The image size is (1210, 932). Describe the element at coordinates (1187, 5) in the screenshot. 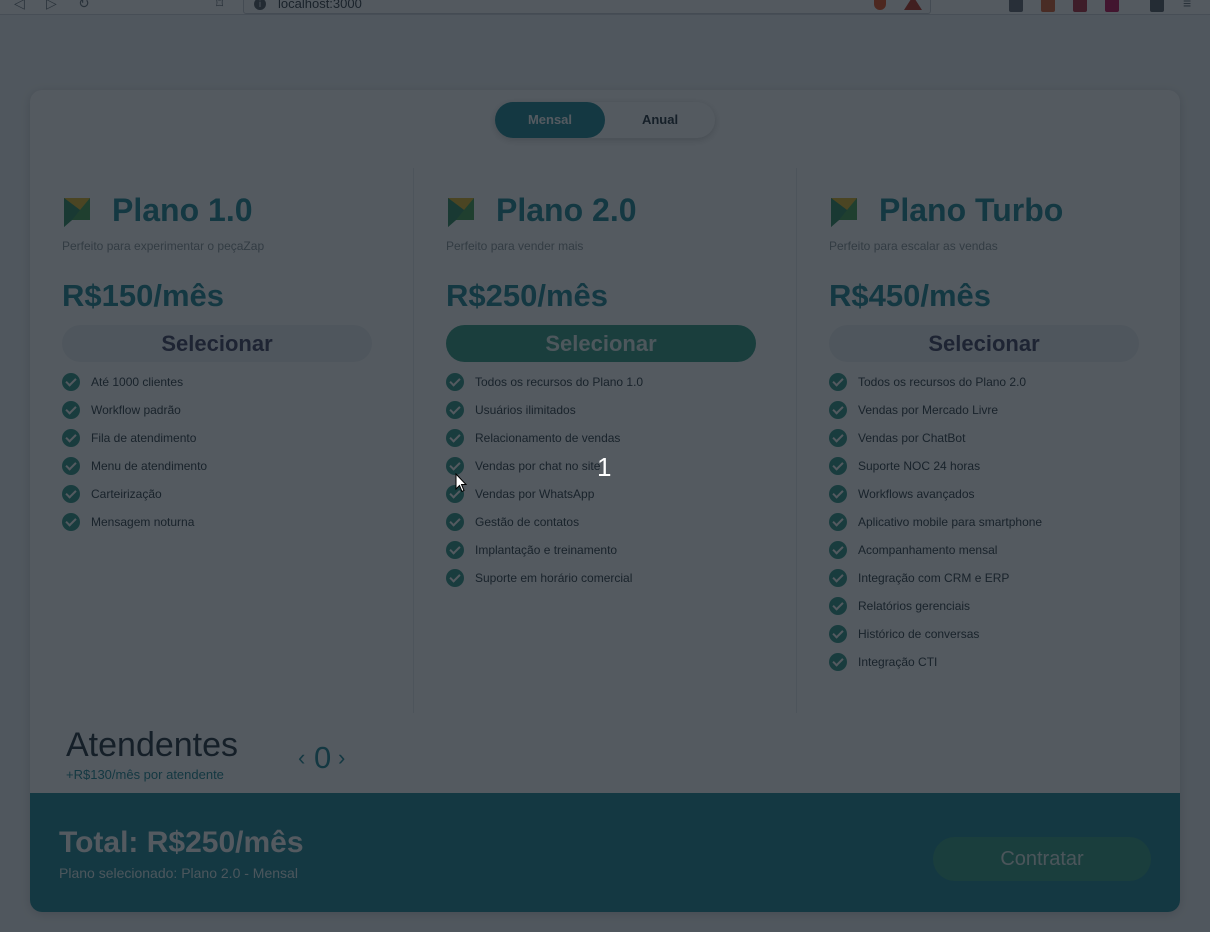

I see `menu-icon: ≡` at that location.